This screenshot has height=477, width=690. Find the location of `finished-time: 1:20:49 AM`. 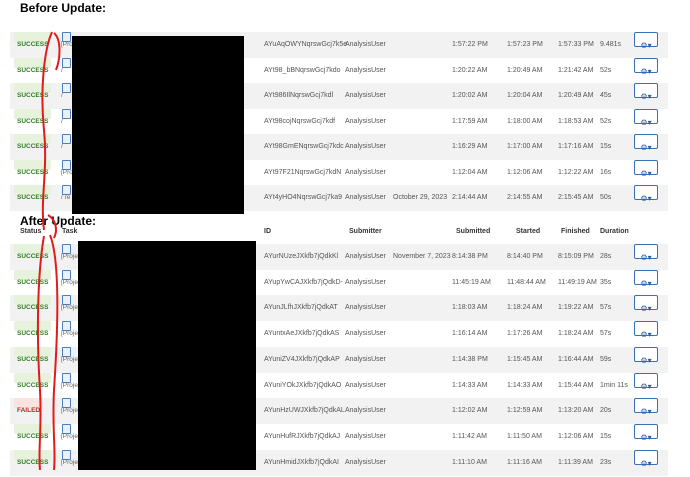

finished-time: 1:20:49 AM is located at coordinates (576, 95).